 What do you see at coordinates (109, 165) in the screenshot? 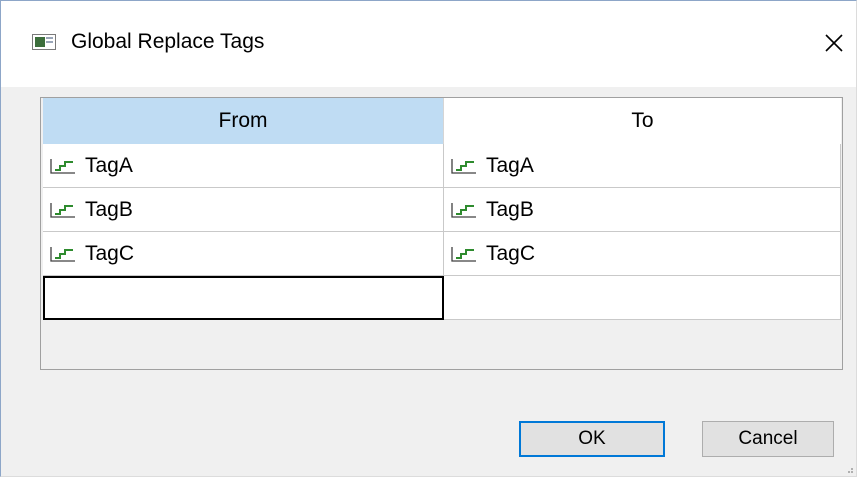
I see `cell-from-label: TagA` at bounding box center [109, 165].